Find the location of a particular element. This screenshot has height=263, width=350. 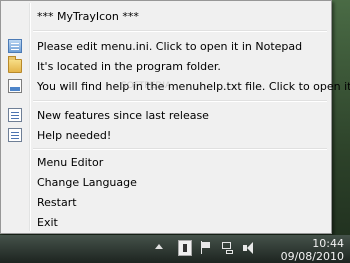

menu-item-exit: Exit is located at coordinates (166, 222).